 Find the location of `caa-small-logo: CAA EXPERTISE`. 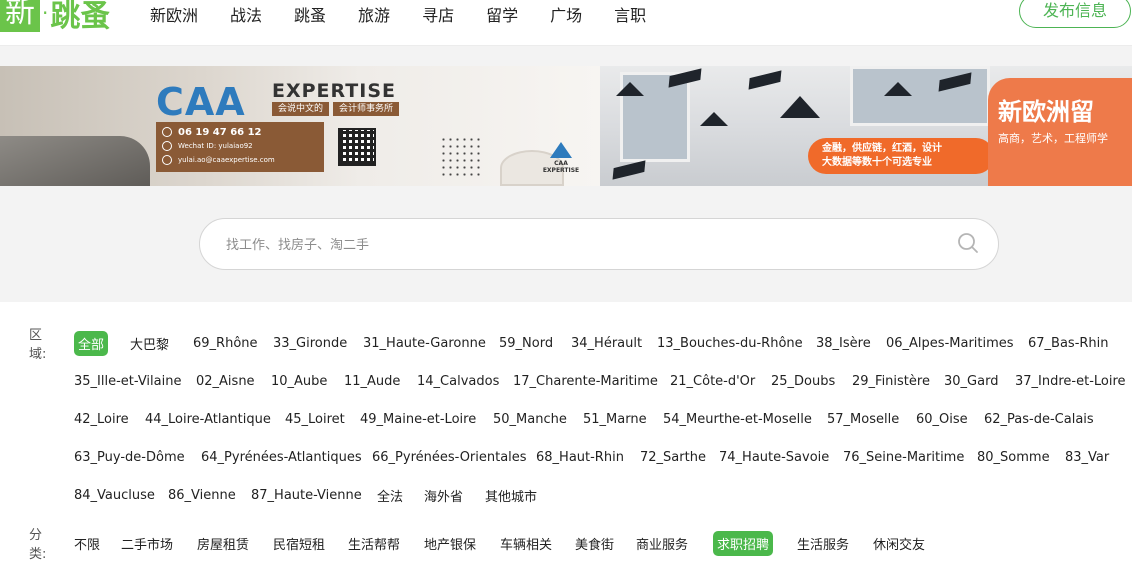

caa-small-logo: CAA EXPERTISE is located at coordinates (561, 167).